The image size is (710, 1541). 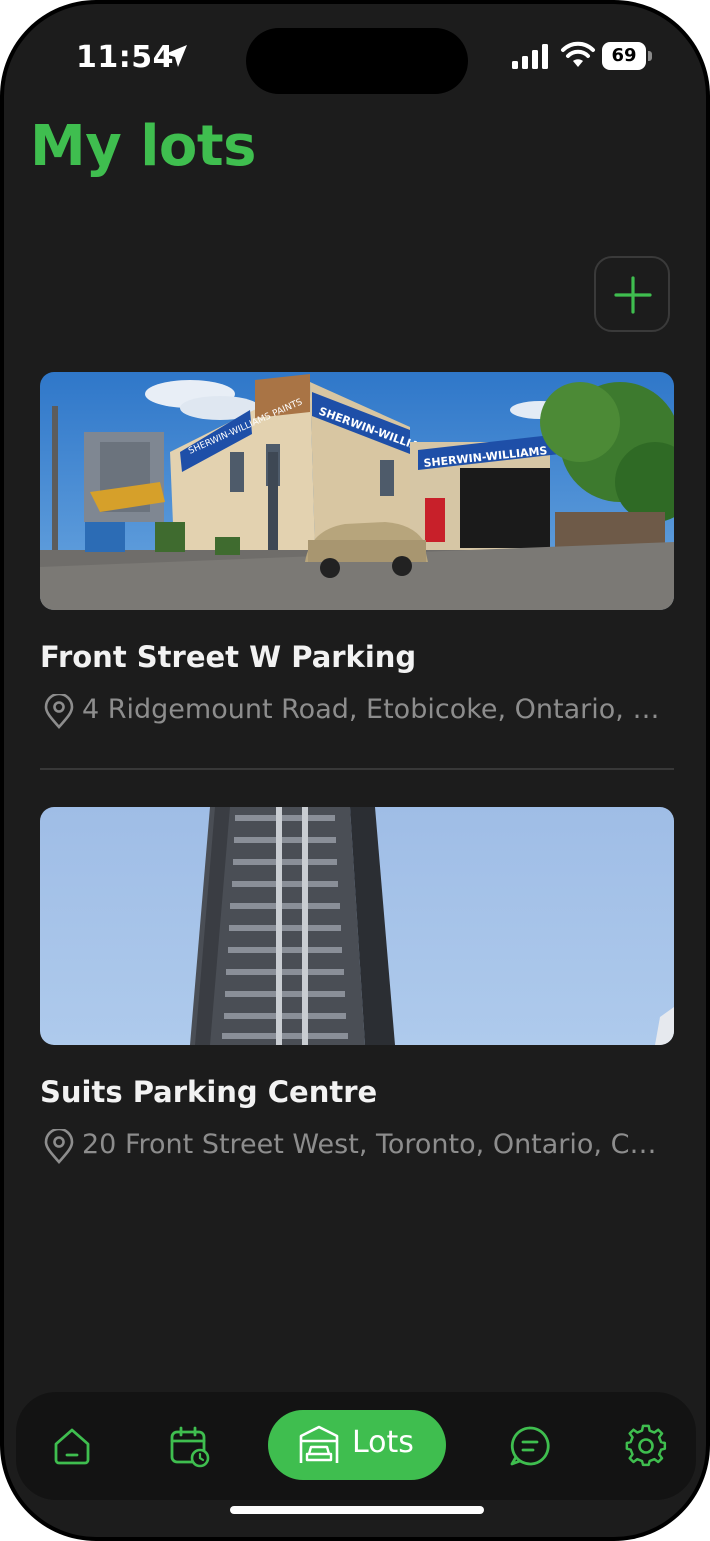 I want to click on tab-bar: Lots, so click(x=356, y=1446).